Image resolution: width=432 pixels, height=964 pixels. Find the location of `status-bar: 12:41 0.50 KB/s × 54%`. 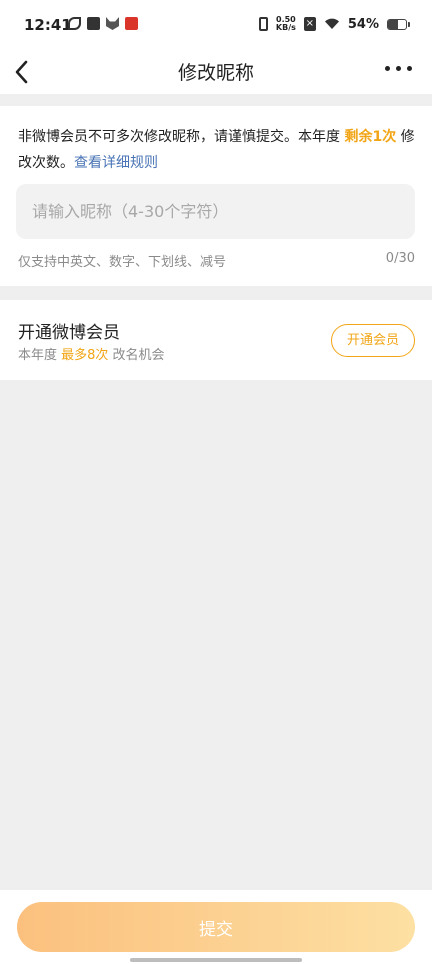

status-bar: 12:41 0.50 KB/s × 54% is located at coordinates (216, 24).